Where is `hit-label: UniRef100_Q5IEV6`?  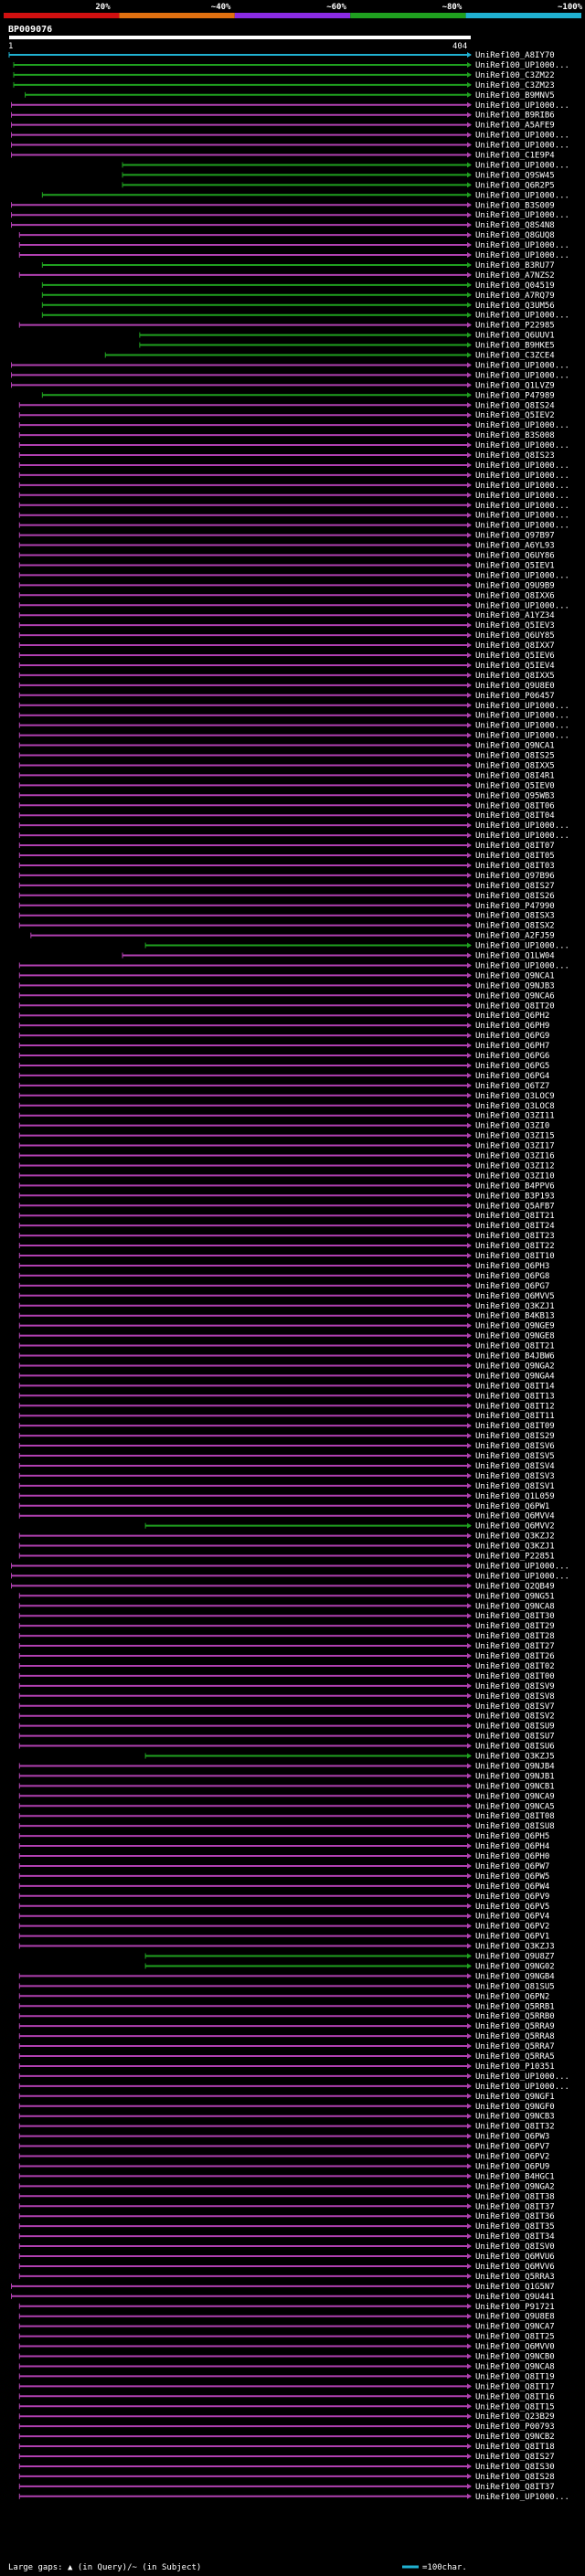 hit-label: UniRef100_Q5IEV6 is located at coordinates (515, 656).